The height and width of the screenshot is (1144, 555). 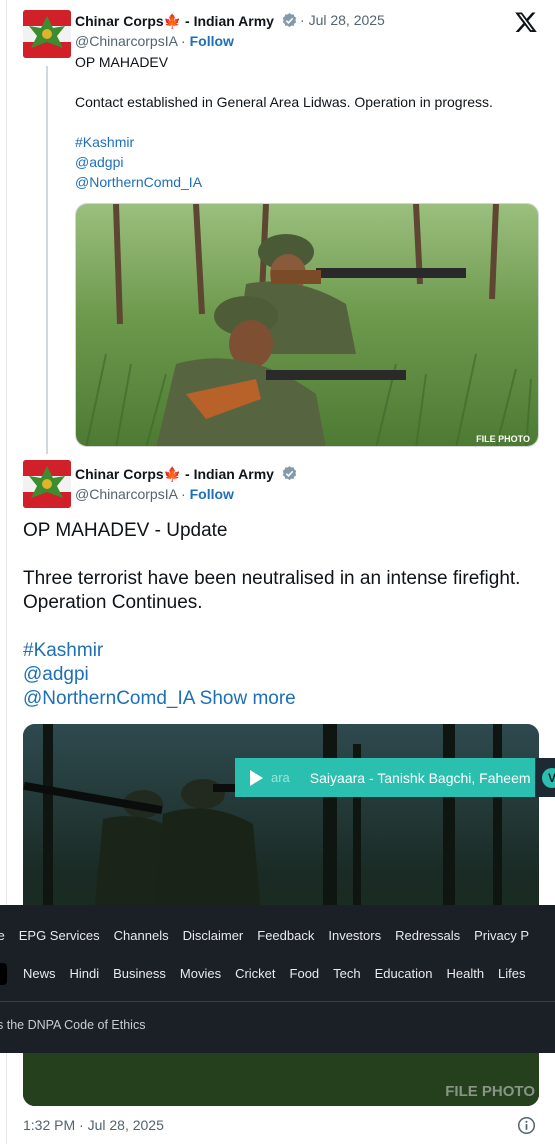 What do you see at coordinates (213, 935) in the screenshot?
I see `footer-link: Disclaimer` at bounding box center [213, 935].